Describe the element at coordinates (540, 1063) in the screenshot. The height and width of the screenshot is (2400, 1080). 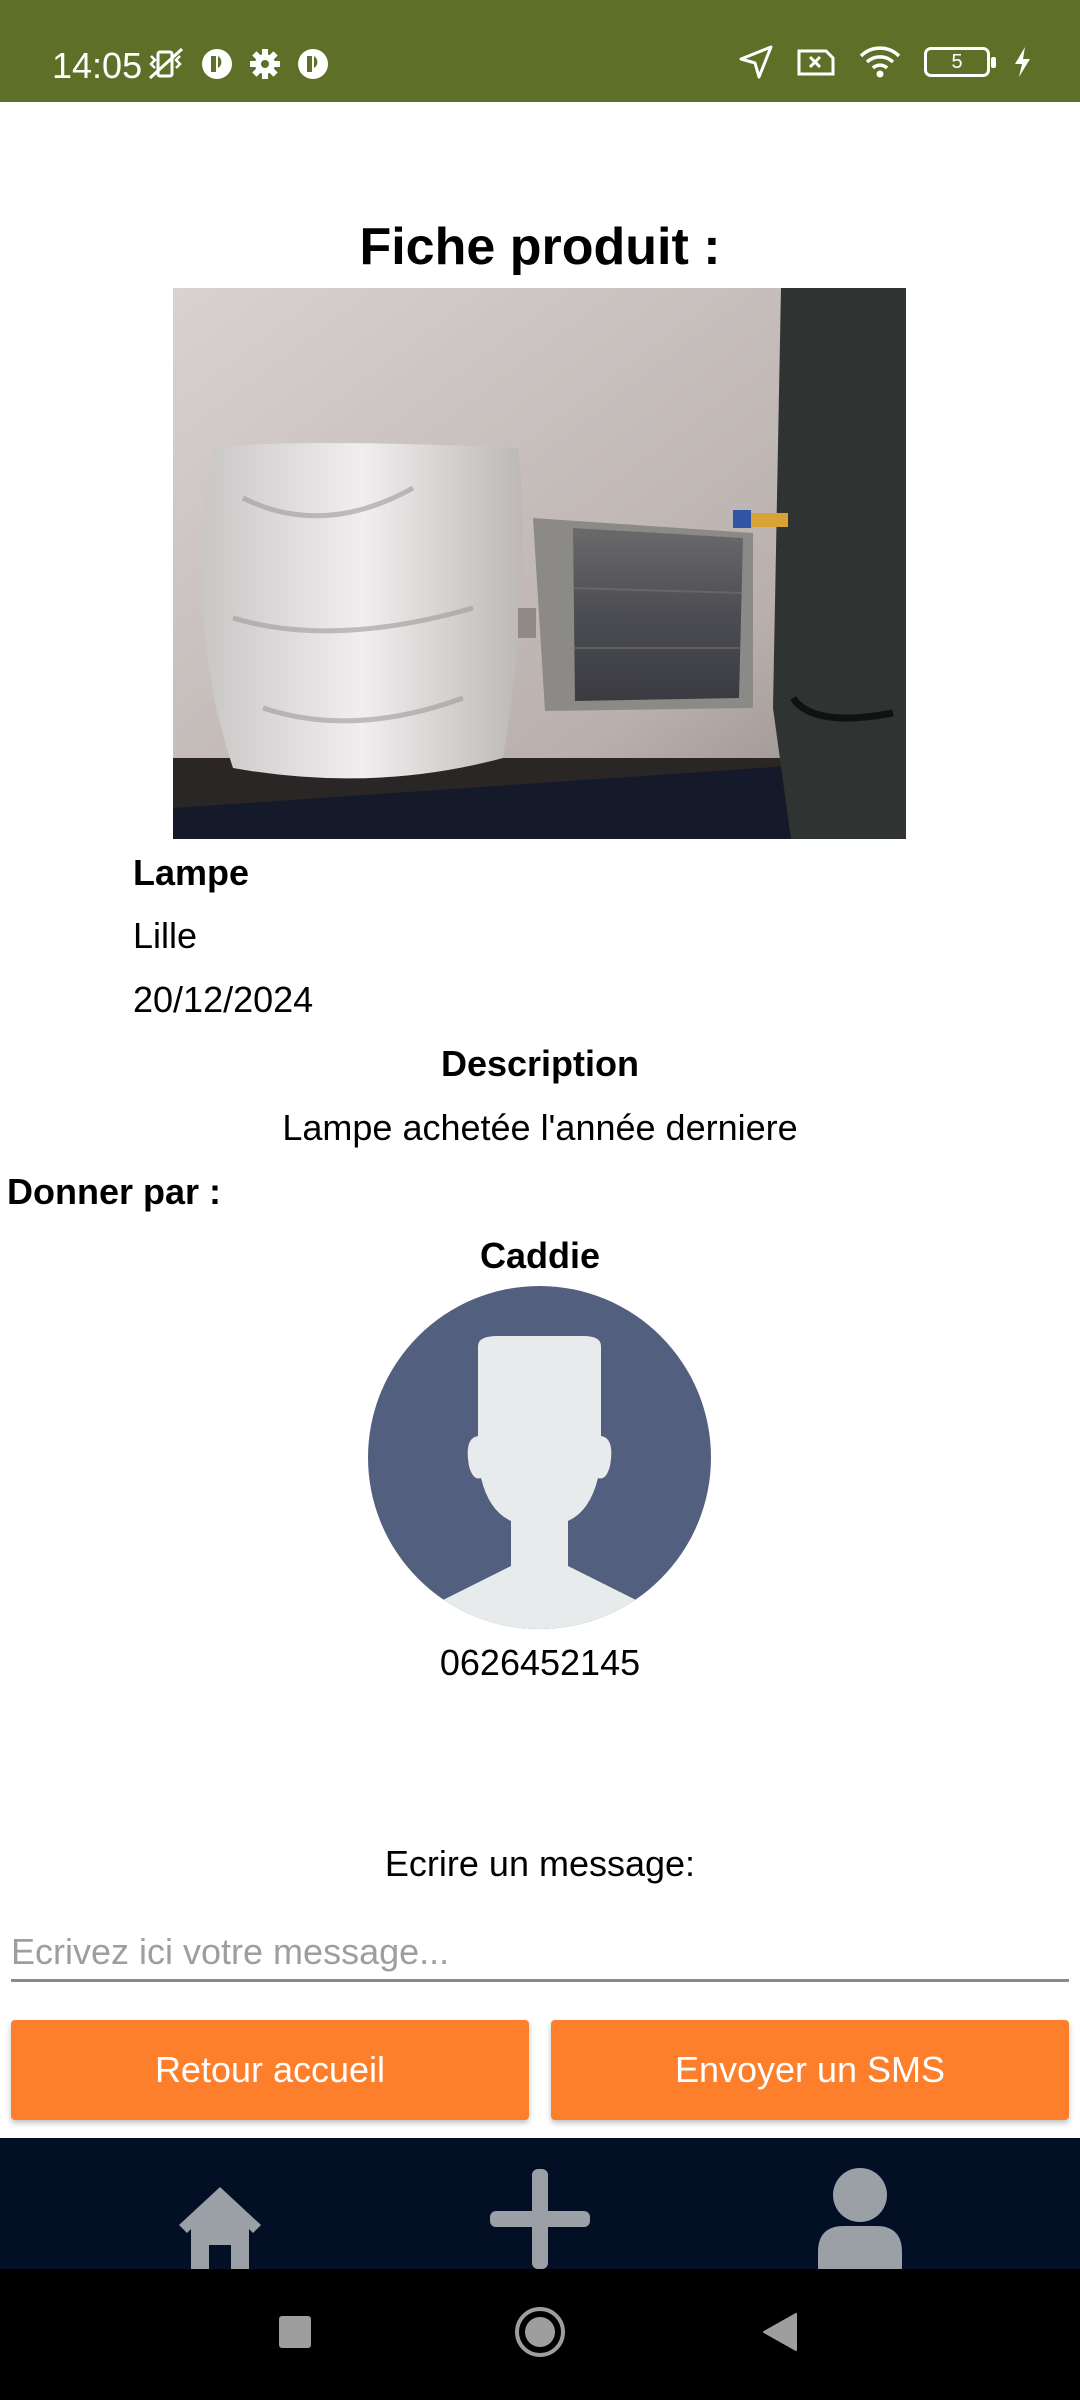
I see `description-title: Description` at that location.